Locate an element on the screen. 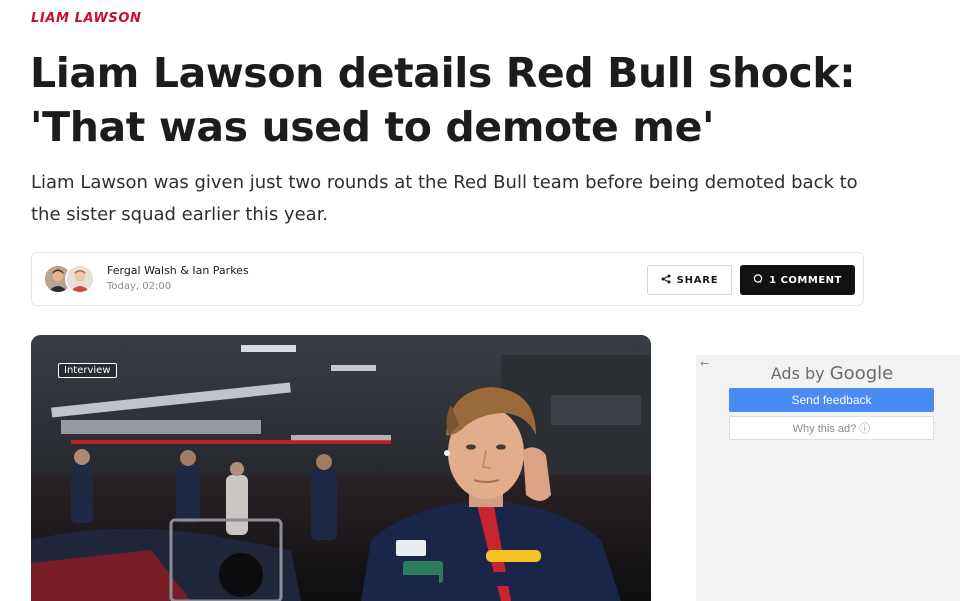 The width and height of the screenshot is (960, 601). comment-icon is located at coordinates (758, 280).